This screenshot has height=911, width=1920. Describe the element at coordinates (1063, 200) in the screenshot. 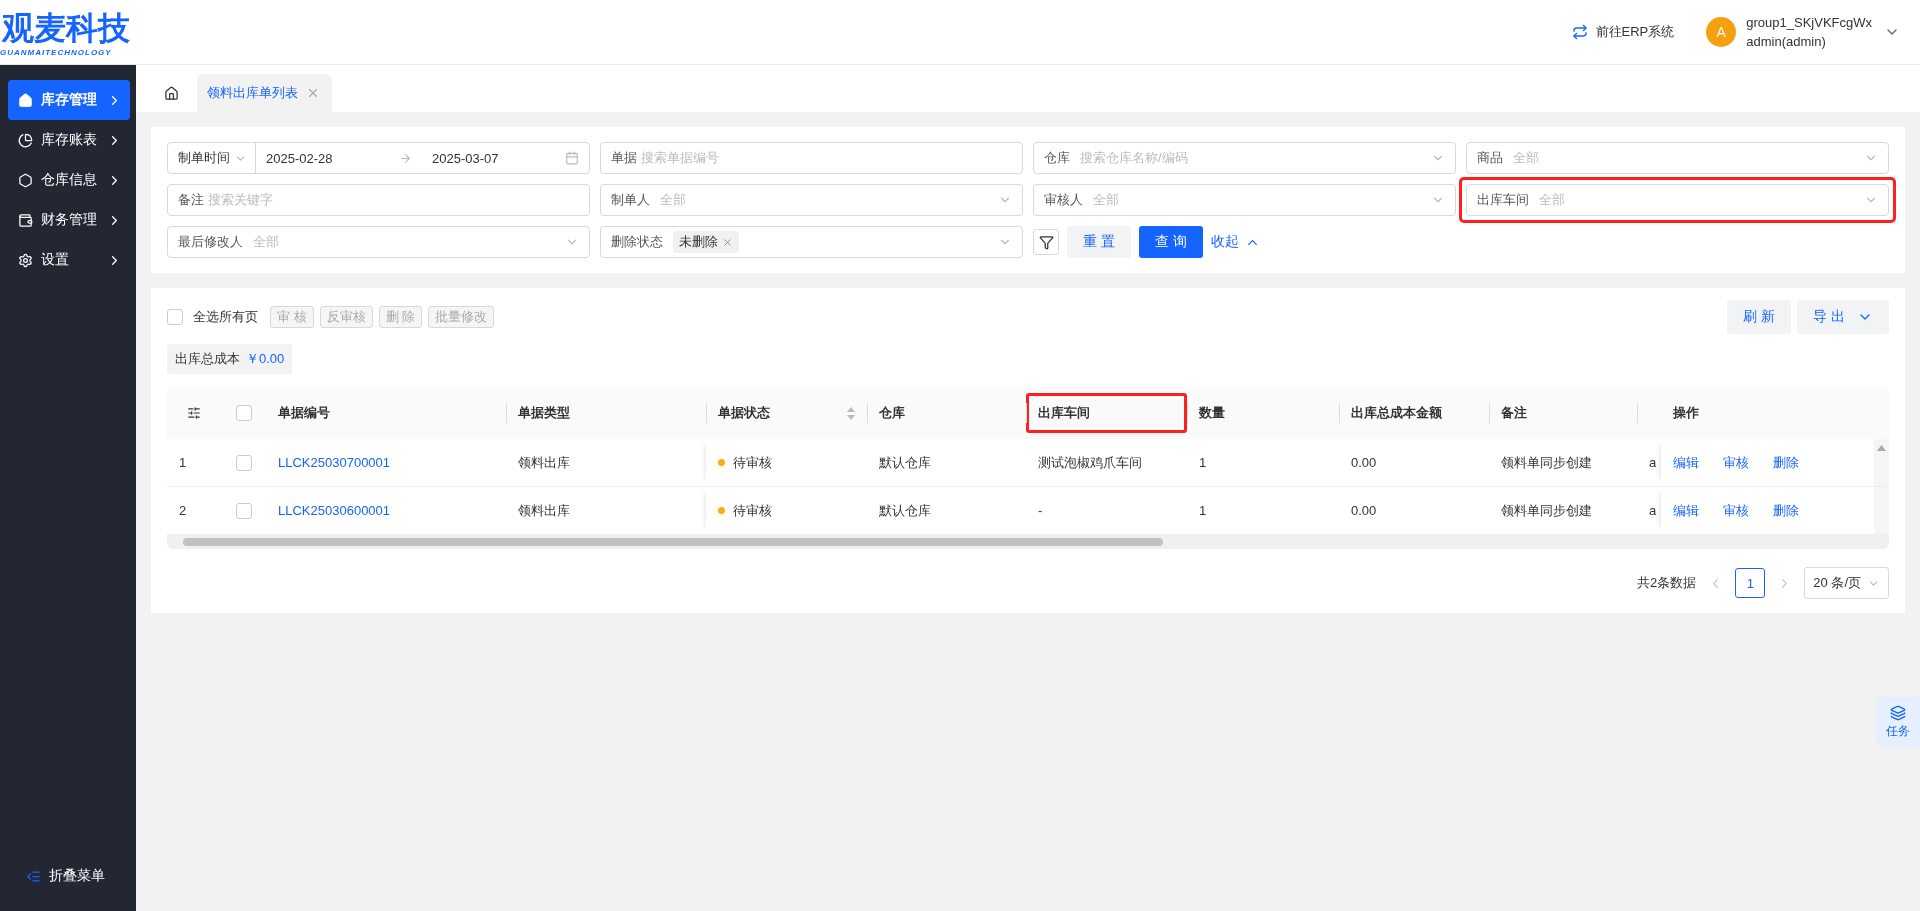

I see `field-label: 审核人` at that location.